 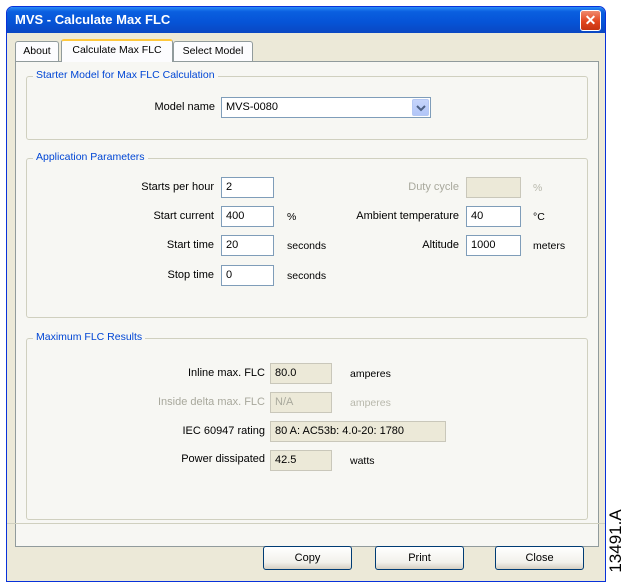 I want to click on dropdown-button, so click(x=420, y=107).